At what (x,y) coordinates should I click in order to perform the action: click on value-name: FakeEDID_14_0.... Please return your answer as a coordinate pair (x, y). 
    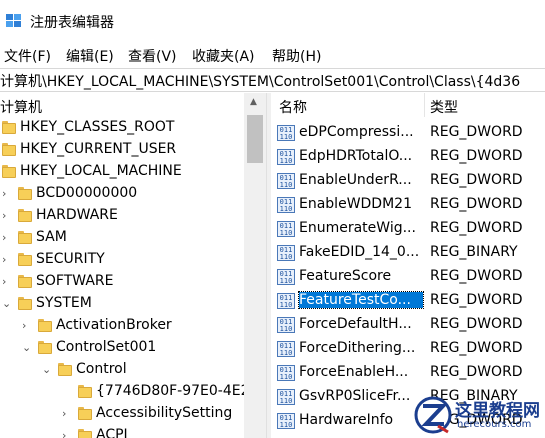
    Looking at the image, I should click on (359, 252).